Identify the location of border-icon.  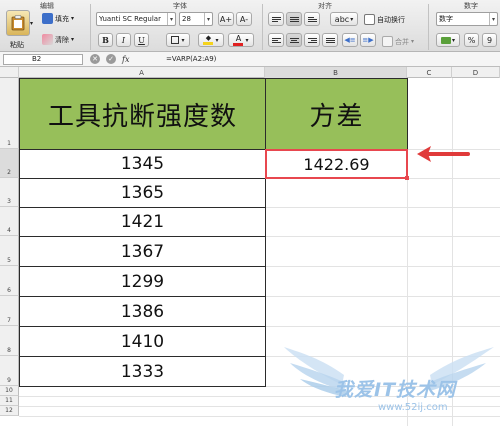
(175, 40).